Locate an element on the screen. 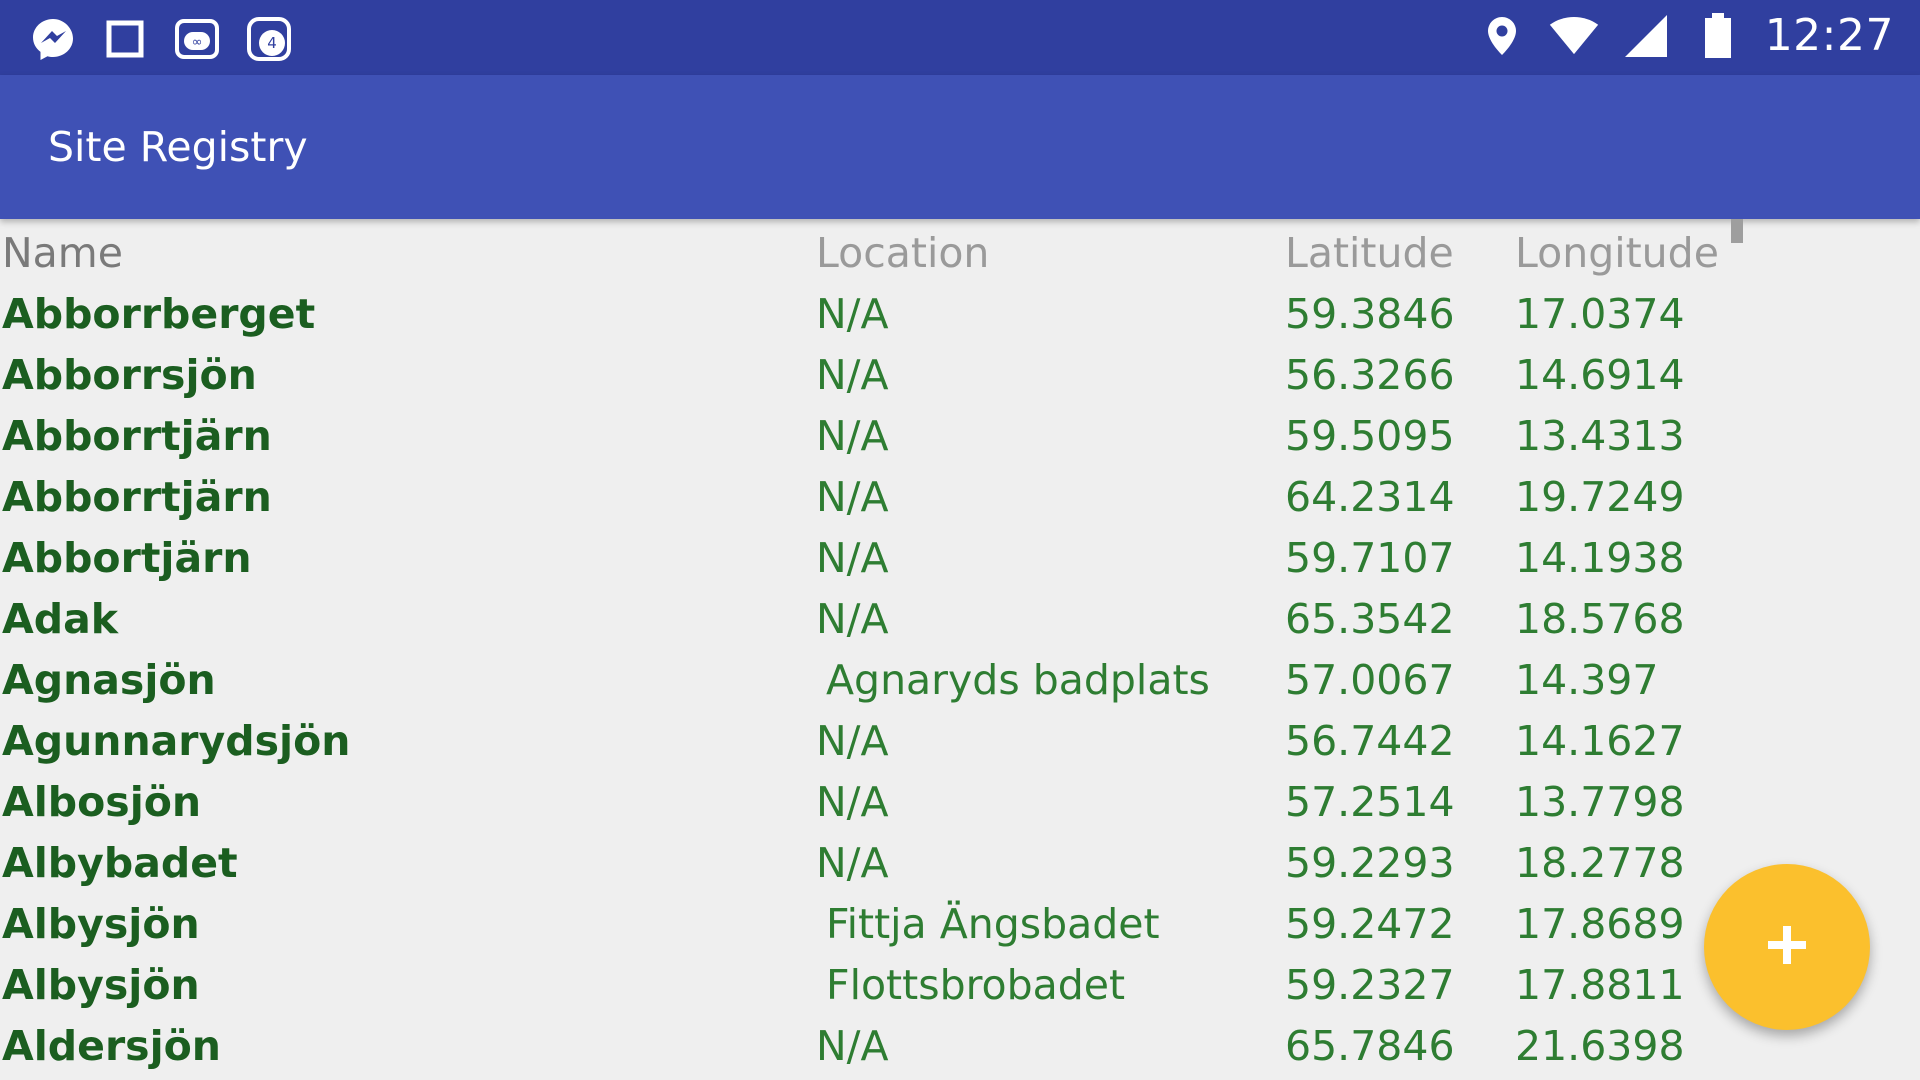 Image resolution: width=1920 pixels, height=1080 pixels. table-row: Abborrtjärn N/A 64.2314 19.7249 is located at coordinates (880, 495).